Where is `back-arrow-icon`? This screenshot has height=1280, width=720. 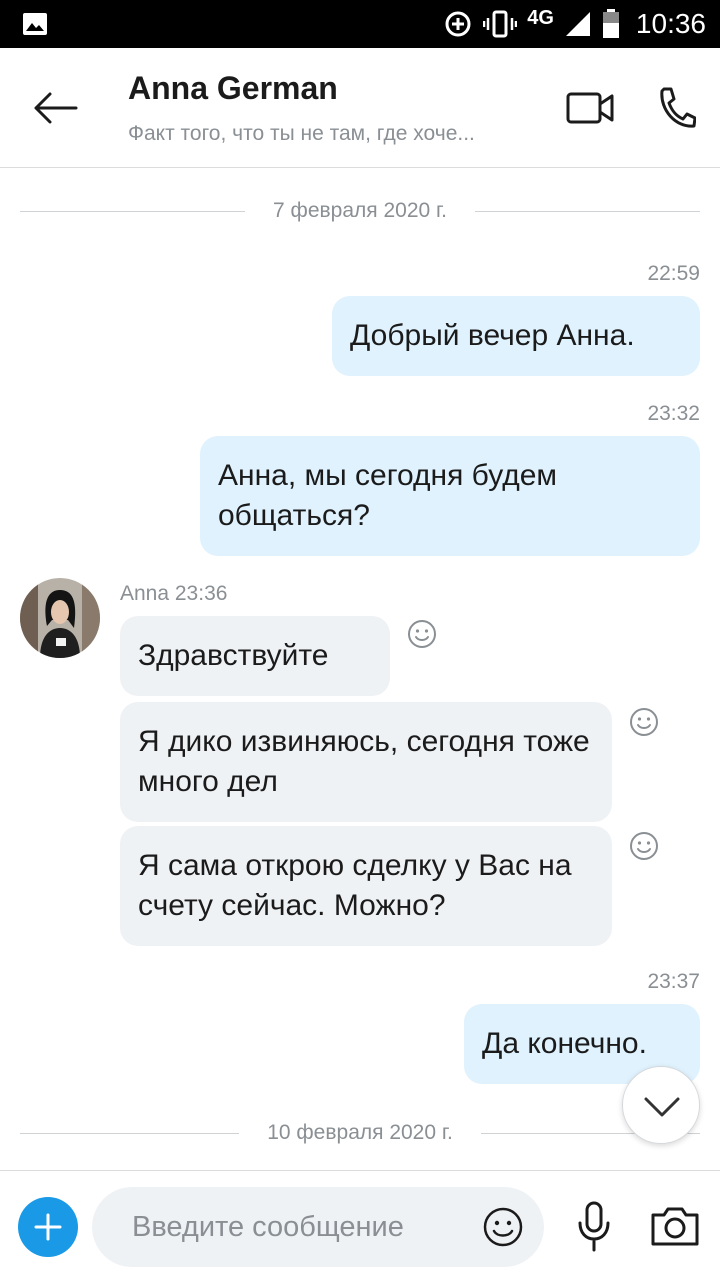
back-arrow-icon is located at coordinates (55, 108).